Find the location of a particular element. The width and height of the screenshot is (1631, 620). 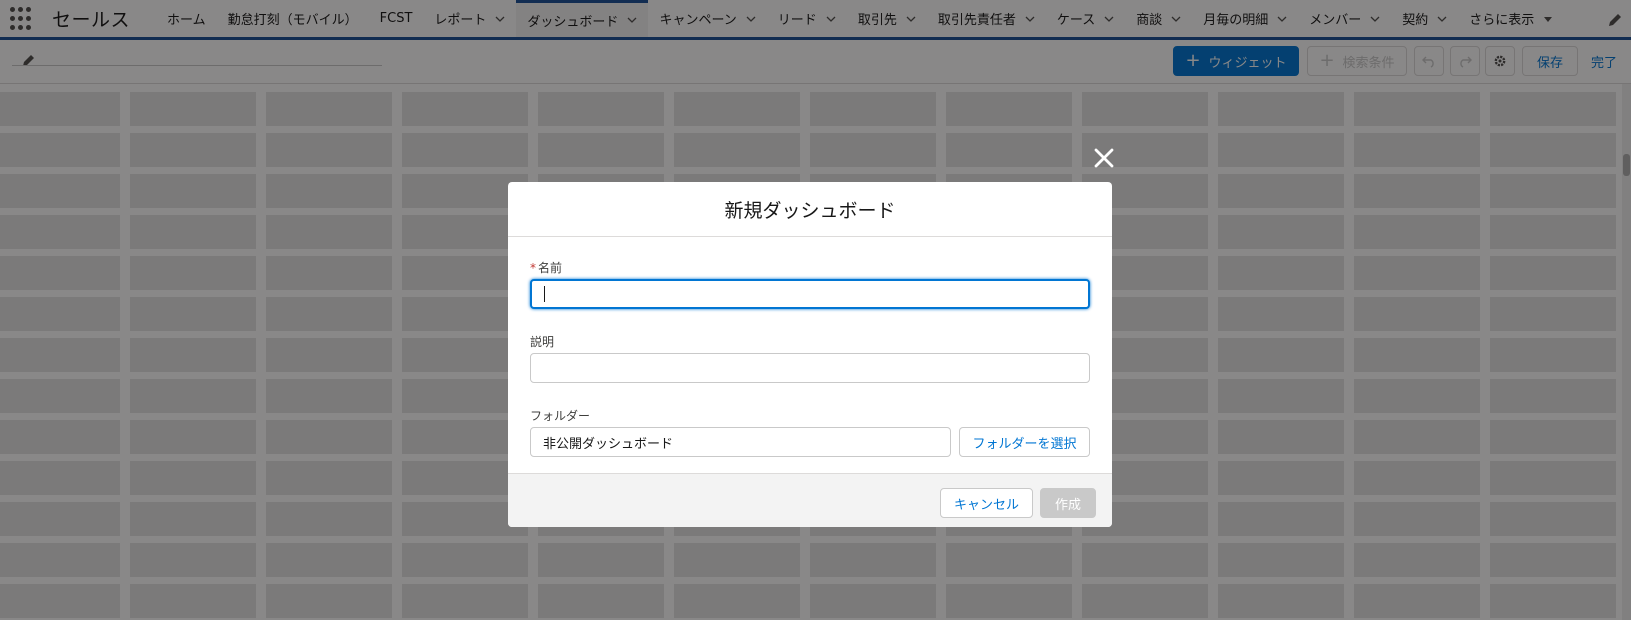

cancel-label: キャンセル is located at coordinates (986, 505).